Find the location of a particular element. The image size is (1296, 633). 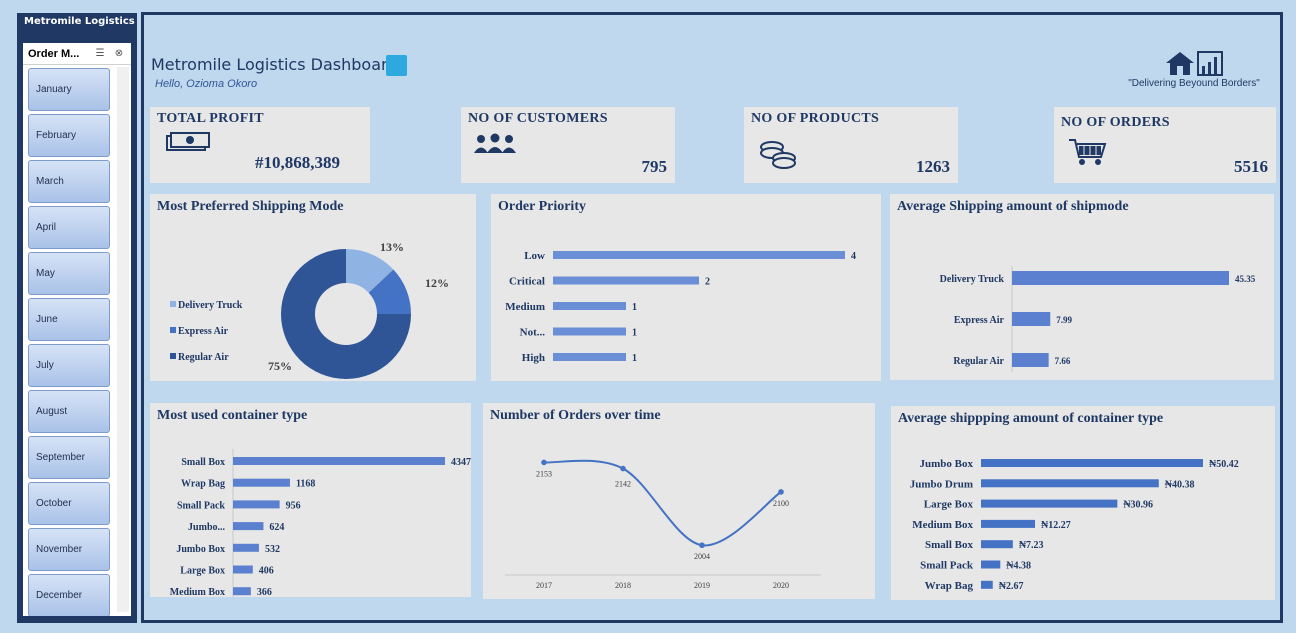

data-label: 2153 is located at coordinates (544, 473).